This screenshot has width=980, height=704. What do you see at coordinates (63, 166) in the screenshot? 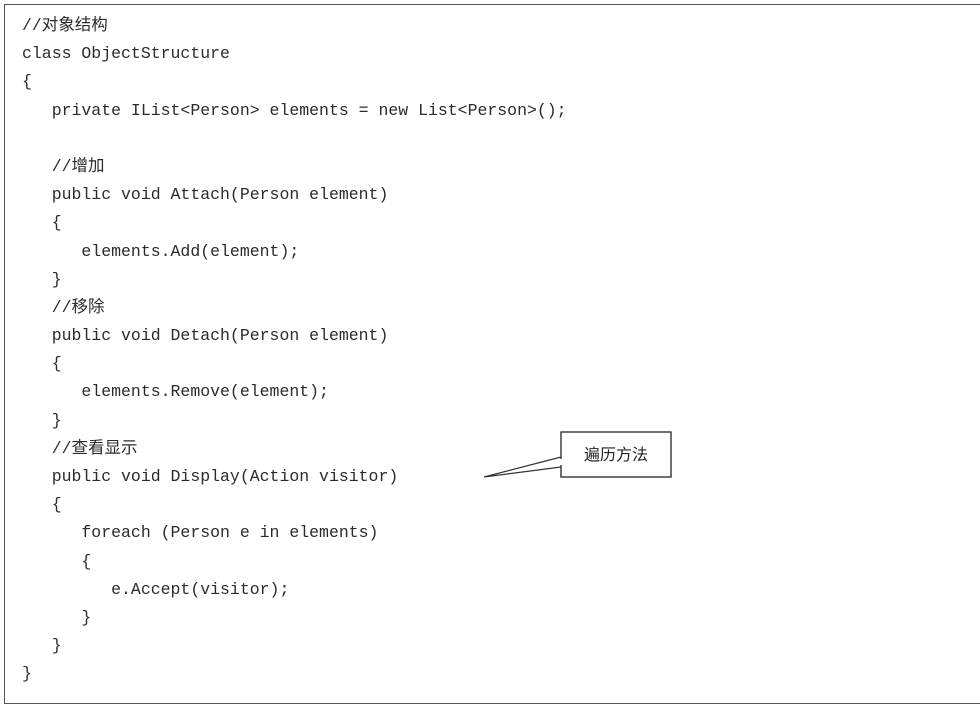
I see `code-line-comment-add: //增加` at bounding box center [63, 166].